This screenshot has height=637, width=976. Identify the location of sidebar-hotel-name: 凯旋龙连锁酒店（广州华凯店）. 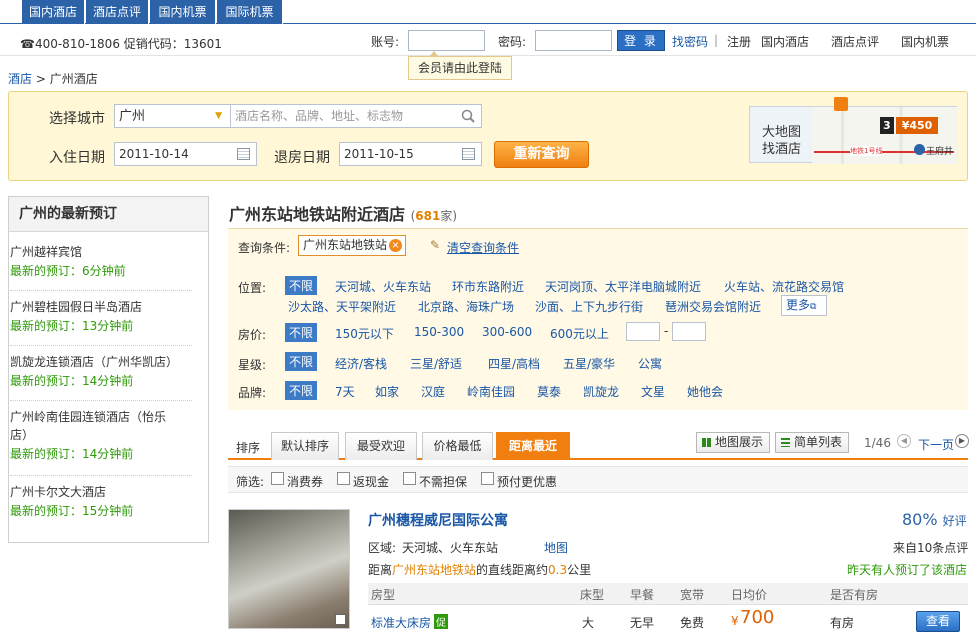
(101, 362).